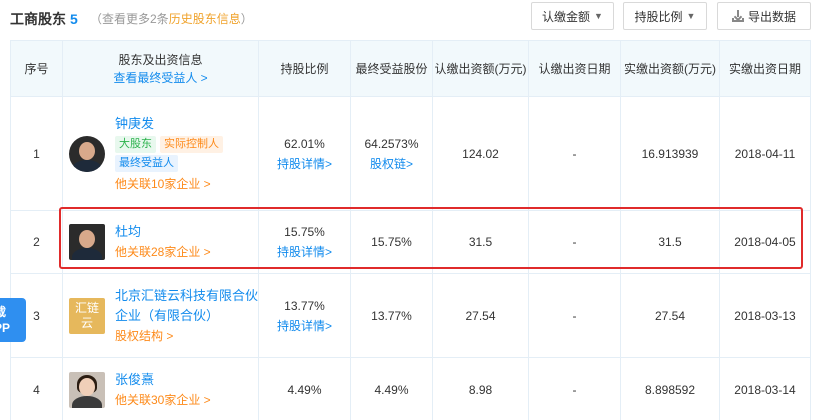 This screenshot has width=831, height=420. What do you see at coordinates (304, 388) in the screenshot?
I see `ratio-value: 4.49%` at bounding box center [304, 388].